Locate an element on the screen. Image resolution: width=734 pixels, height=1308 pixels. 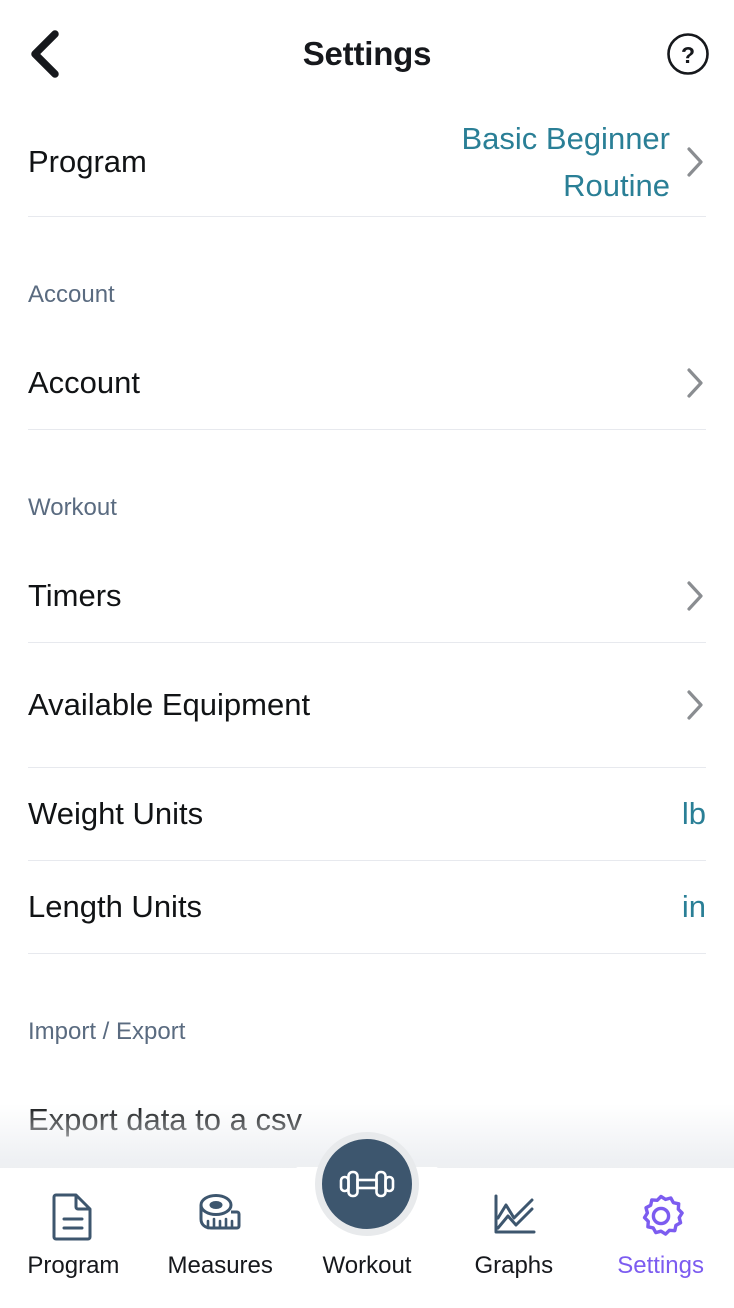
tab-measures: Measures is located at coordinates (220, 1235).